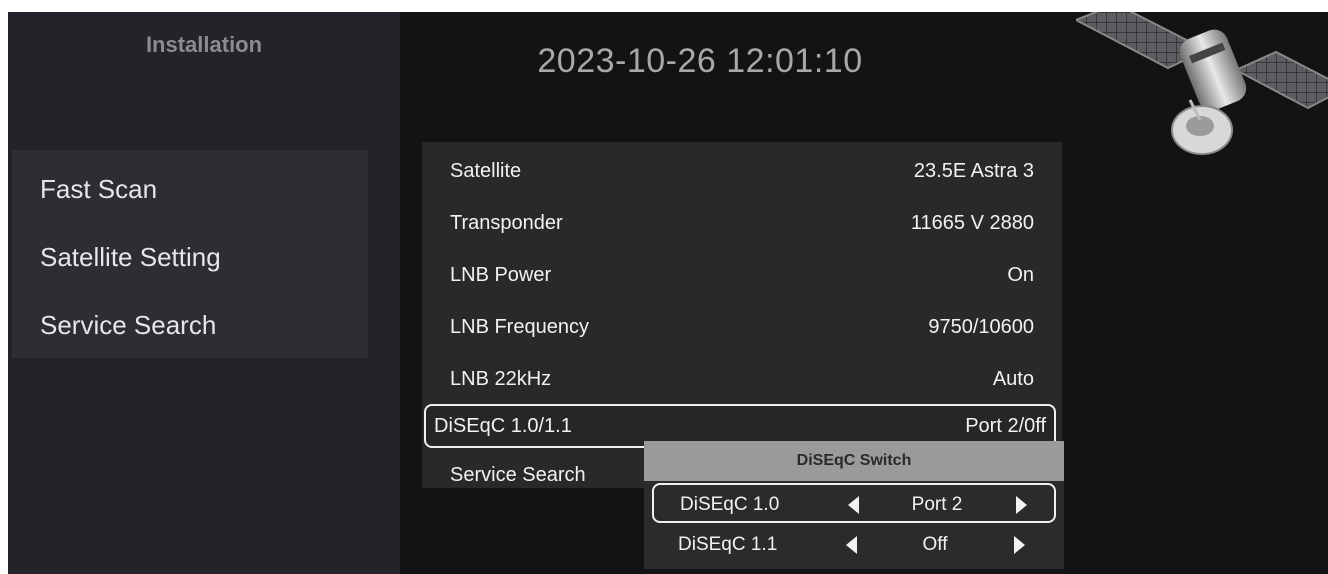 This screenshot has width=1328, height=574. What do you see at coordinates (742, 224) in the screenshot?
I see `setting-row-transponder: Transponder 11665 V 2880` at bounding box center [742, 224].